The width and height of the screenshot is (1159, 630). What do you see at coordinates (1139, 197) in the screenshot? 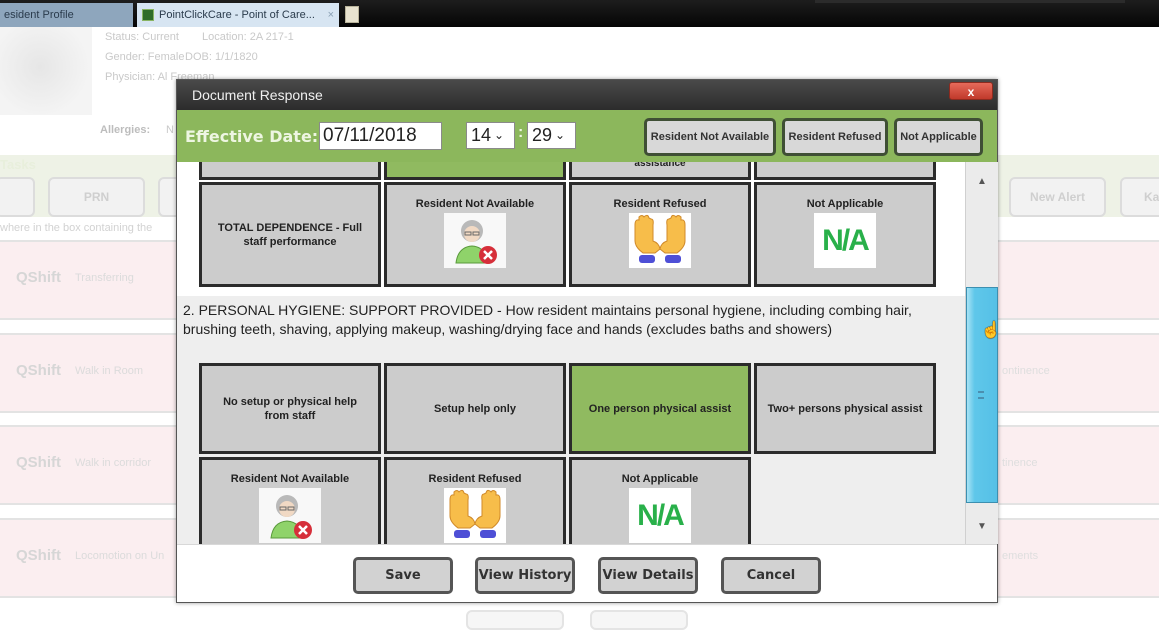
I see `task-button: Ka` at bounding box center [1139, 197].